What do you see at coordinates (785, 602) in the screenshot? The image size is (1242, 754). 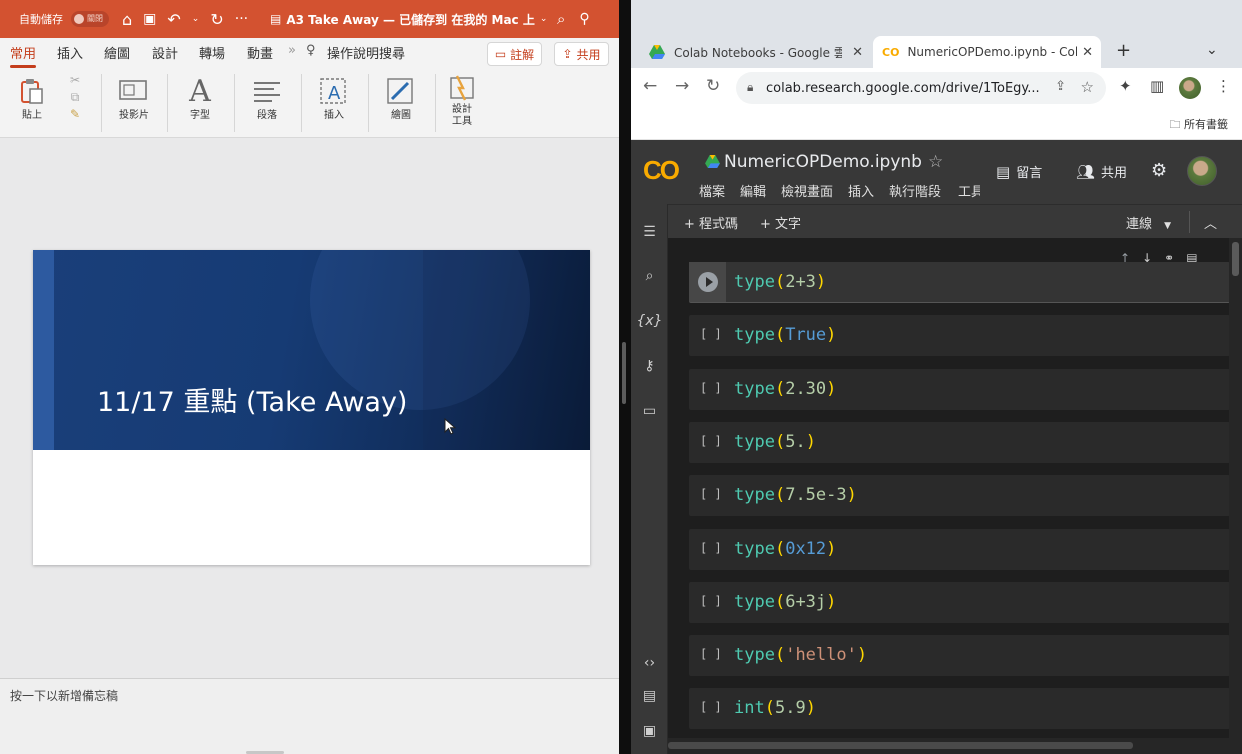 I see `cell-code: type(6+3j)` at bounding box center [785, 602].